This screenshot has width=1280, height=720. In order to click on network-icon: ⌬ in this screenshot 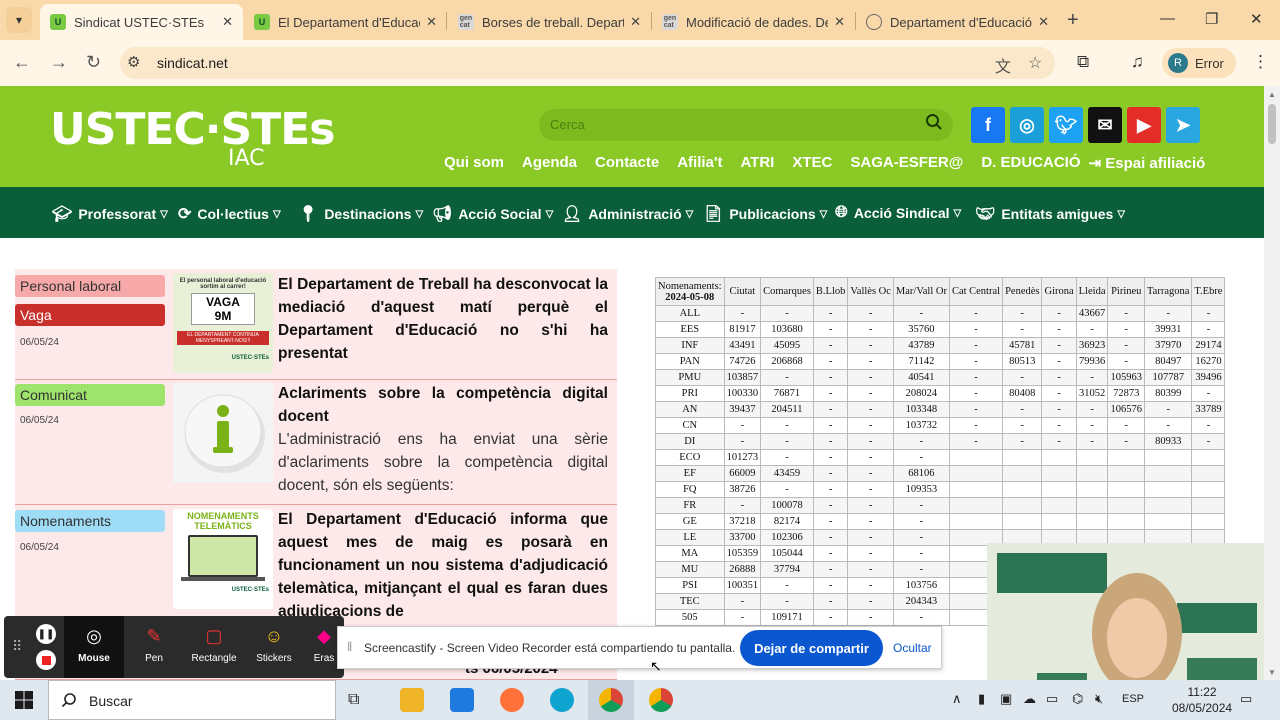, I will do `click(1077, 699)`.